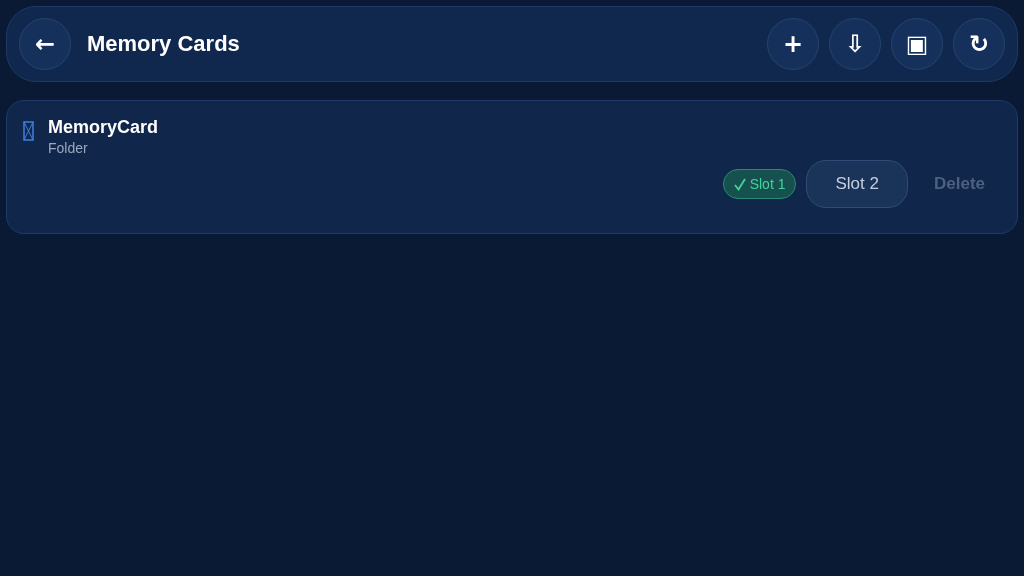 The width and height of the screenshot is (1024, 576). Describe the element at coordinates (759, 184) in the screenshot. I see `slot-button: Slot 1` at that location.